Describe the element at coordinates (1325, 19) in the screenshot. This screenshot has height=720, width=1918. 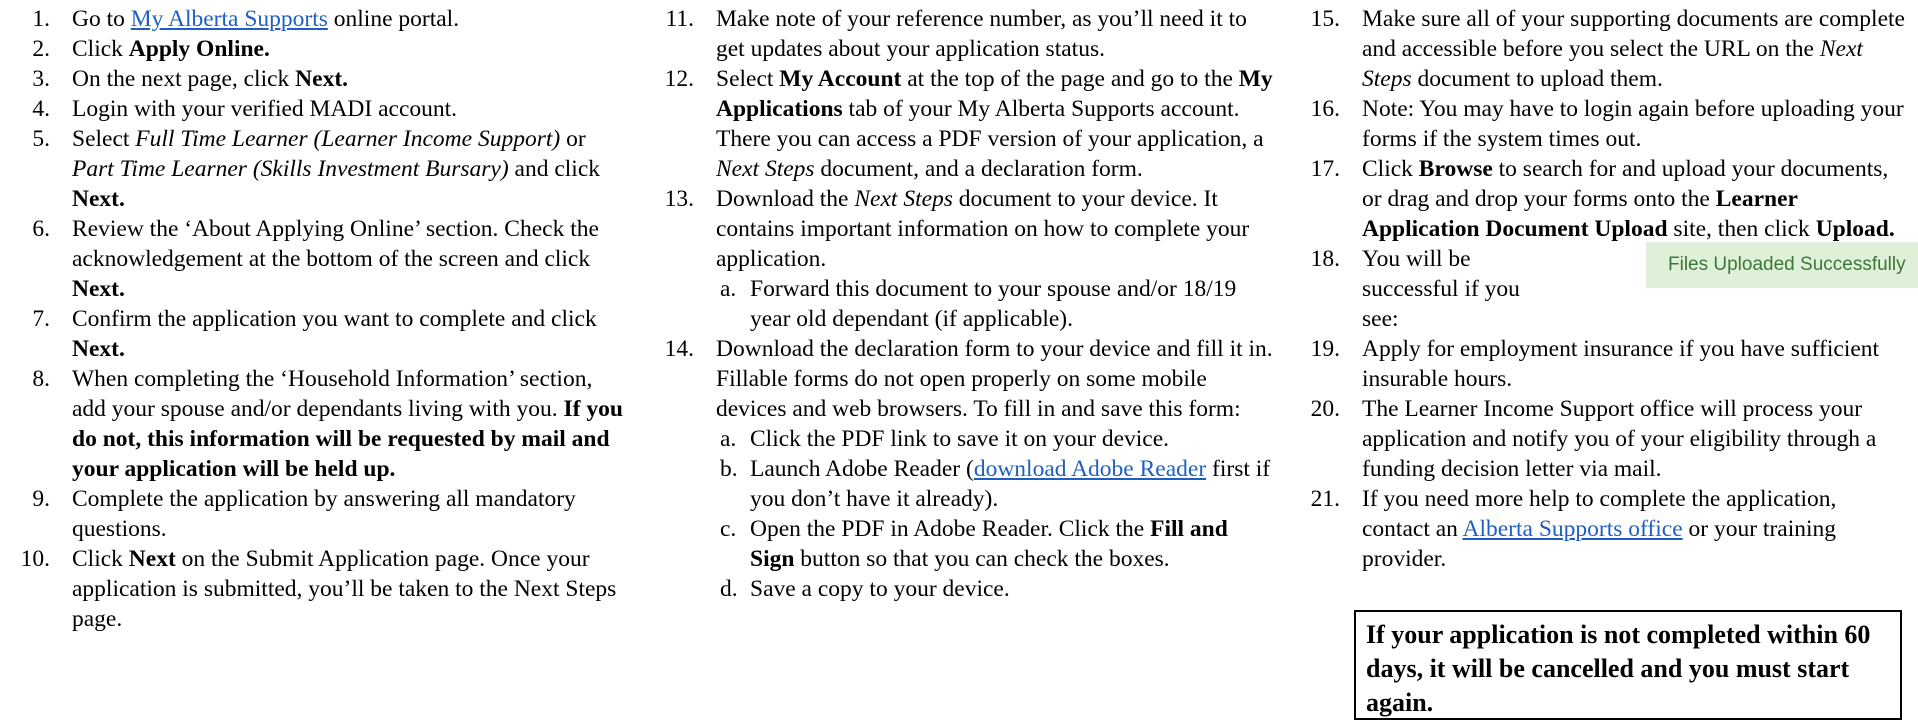
I see `step-number: 15.` at that location.